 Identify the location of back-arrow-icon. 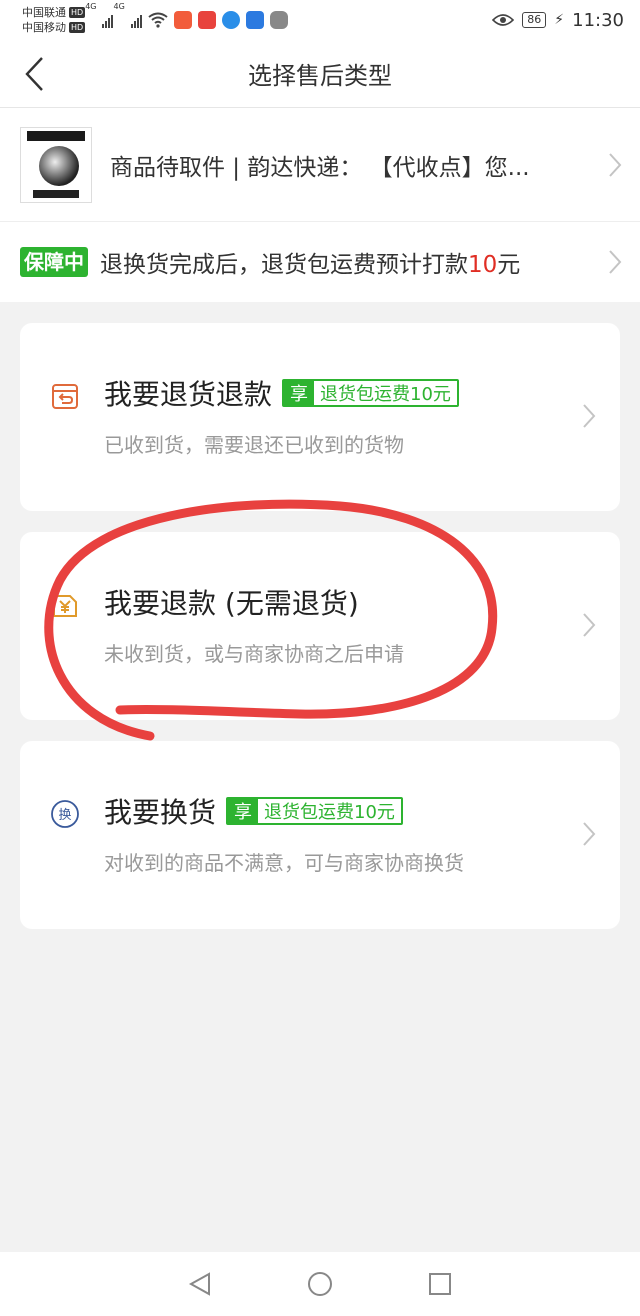
(34, 74).